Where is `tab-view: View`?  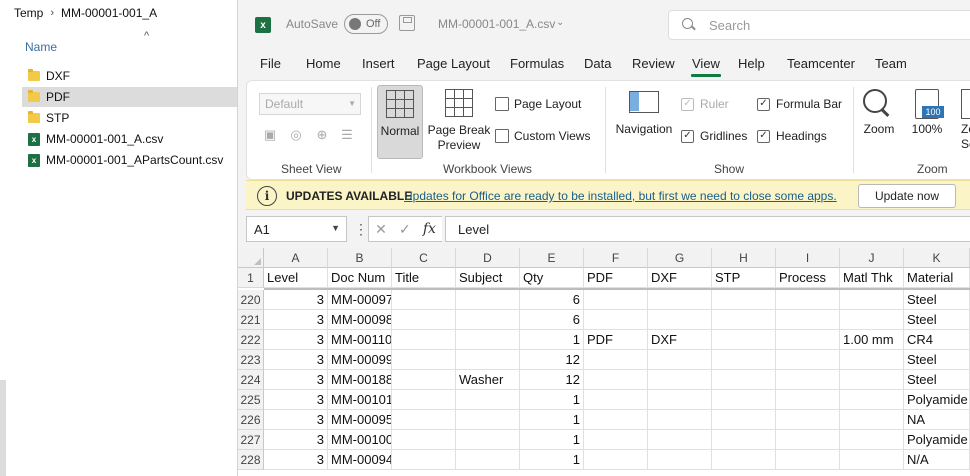 tab-view: View is located at coordinates (706, 66).